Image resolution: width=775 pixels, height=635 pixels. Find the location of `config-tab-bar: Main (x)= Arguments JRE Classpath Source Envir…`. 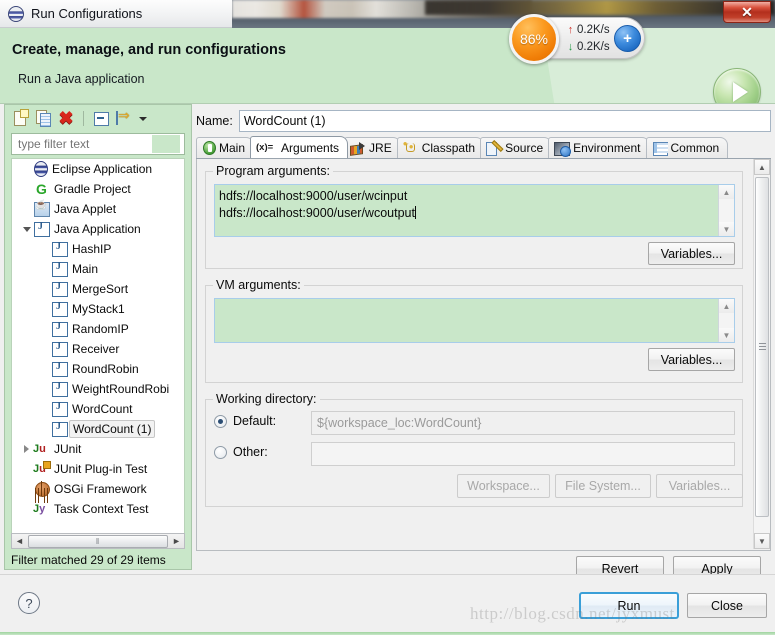

config-tab-bar: Main (x)= Arguments JRE Classpath Source Envir… is located at coordinates (483, 147).